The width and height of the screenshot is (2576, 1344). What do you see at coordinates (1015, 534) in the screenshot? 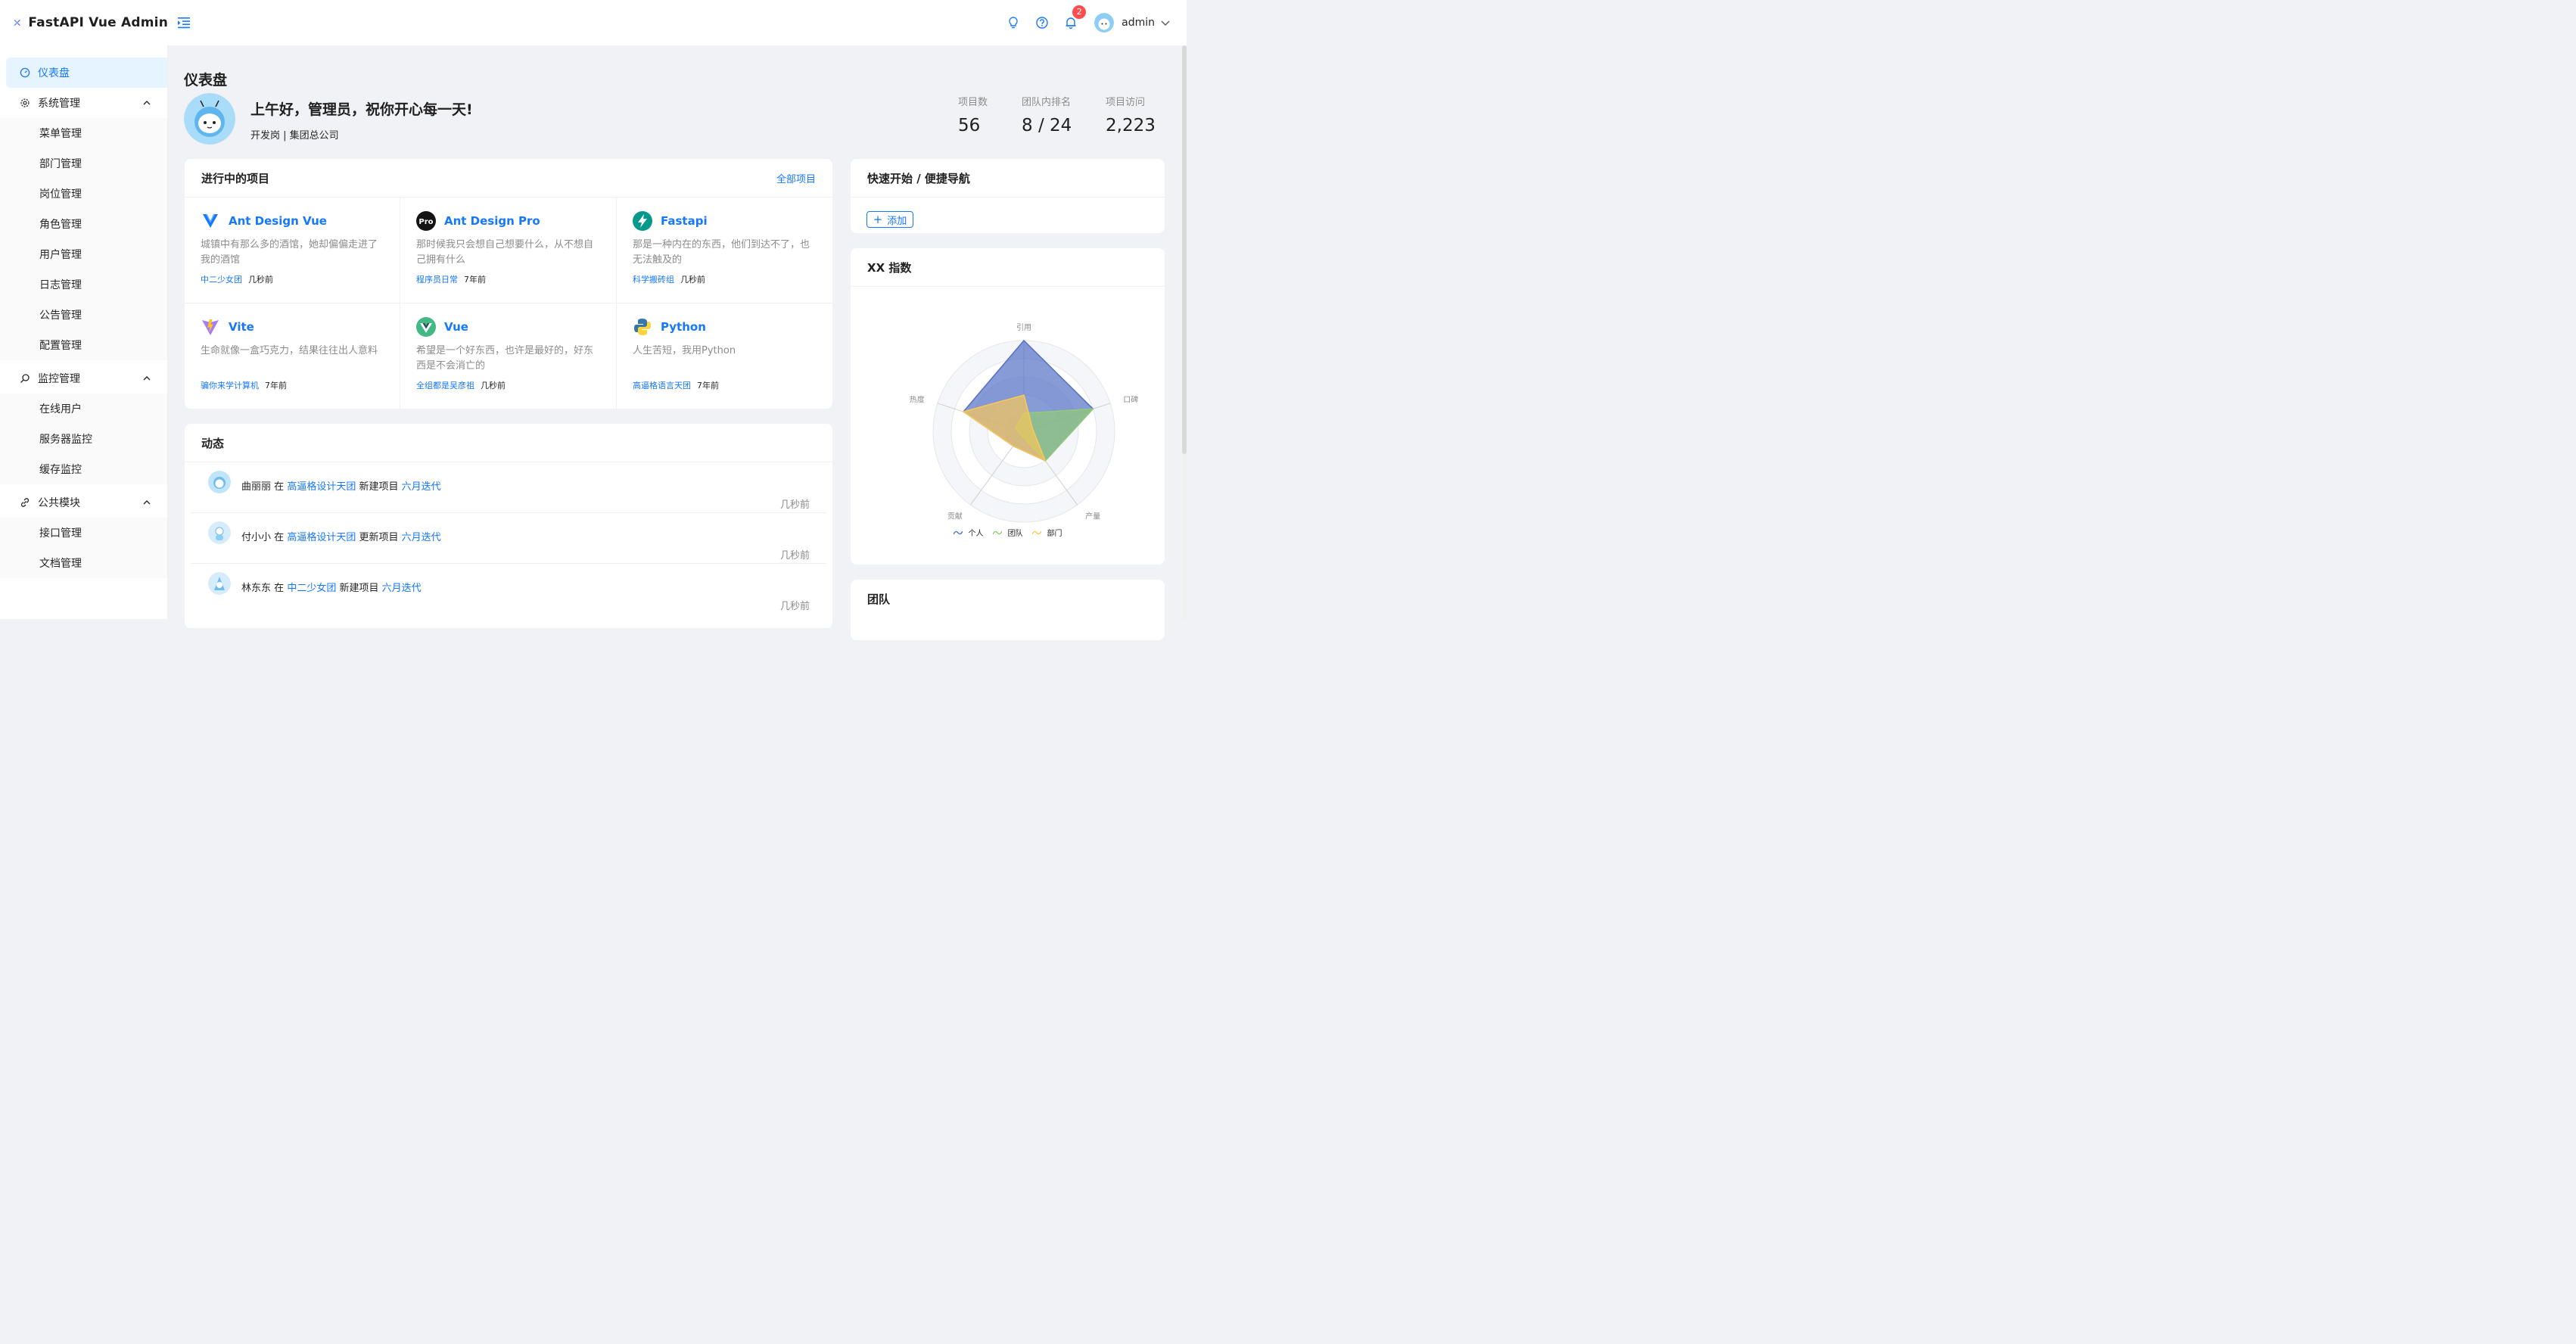
I see `legend-label: 团队` at bounding box center [1015, 534].